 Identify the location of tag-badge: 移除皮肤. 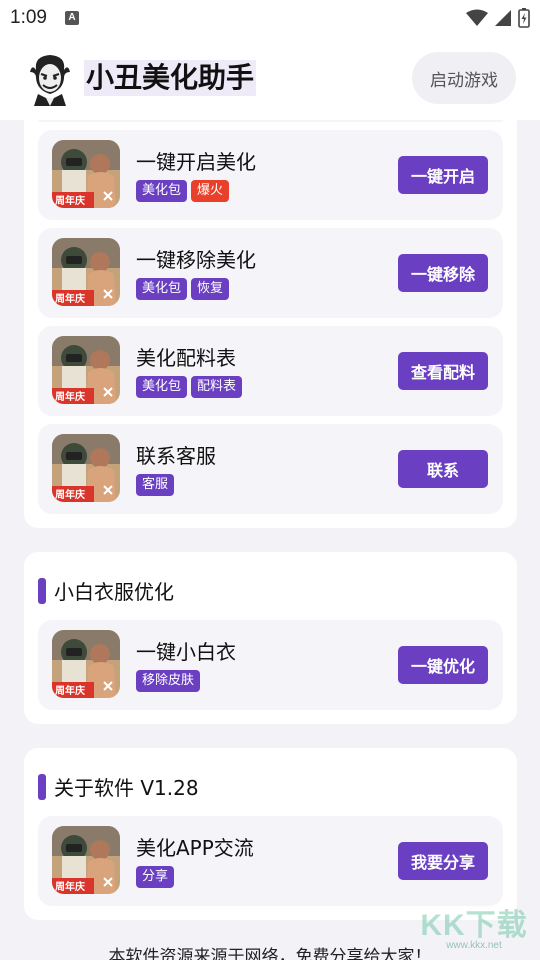
(168, 681).